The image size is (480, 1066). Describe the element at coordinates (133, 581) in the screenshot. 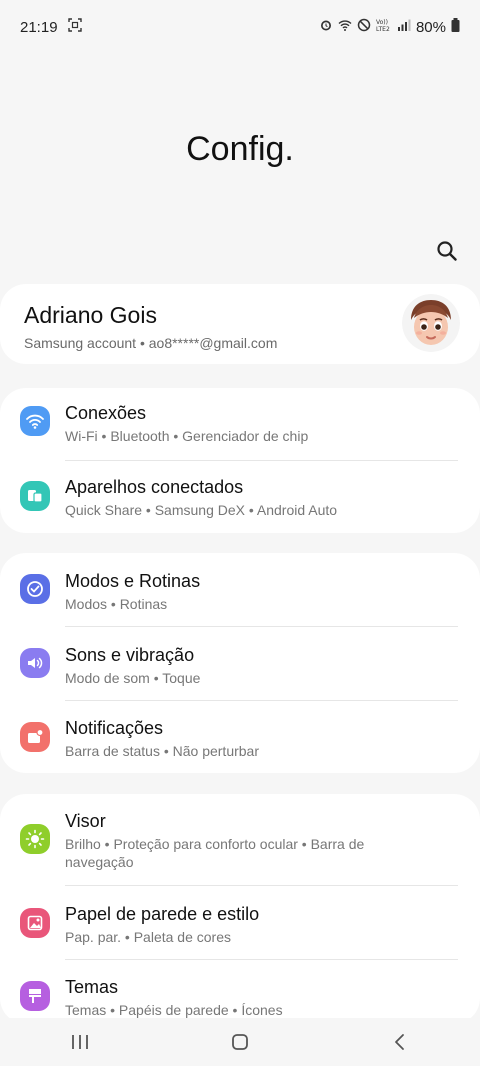

I see `item-title: Modos e Rotinas` at that location.